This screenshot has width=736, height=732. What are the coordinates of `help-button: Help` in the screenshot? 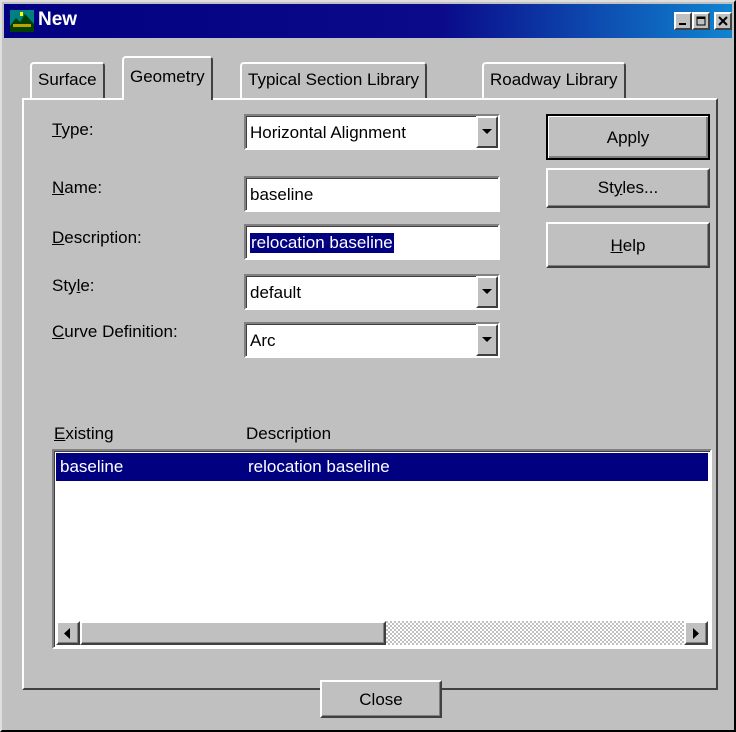 It's located at (628, 245).